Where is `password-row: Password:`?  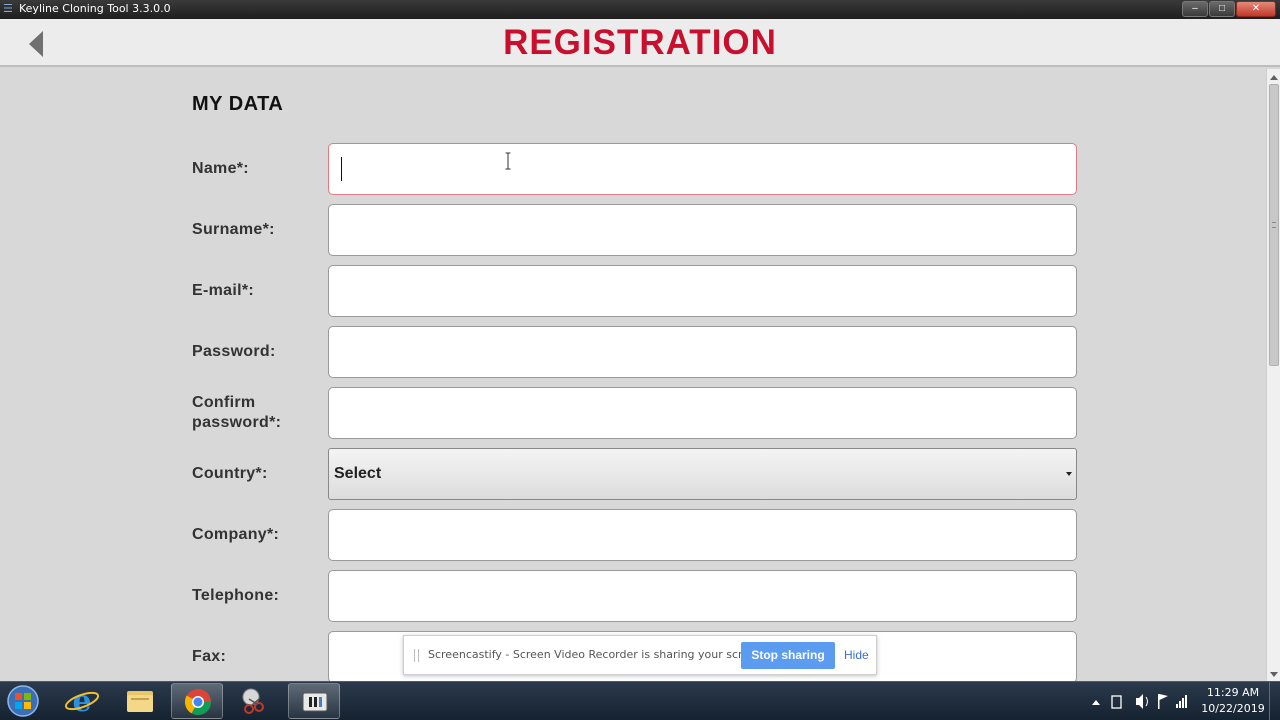 password-row: Password: is located at coordinates (634, 352).